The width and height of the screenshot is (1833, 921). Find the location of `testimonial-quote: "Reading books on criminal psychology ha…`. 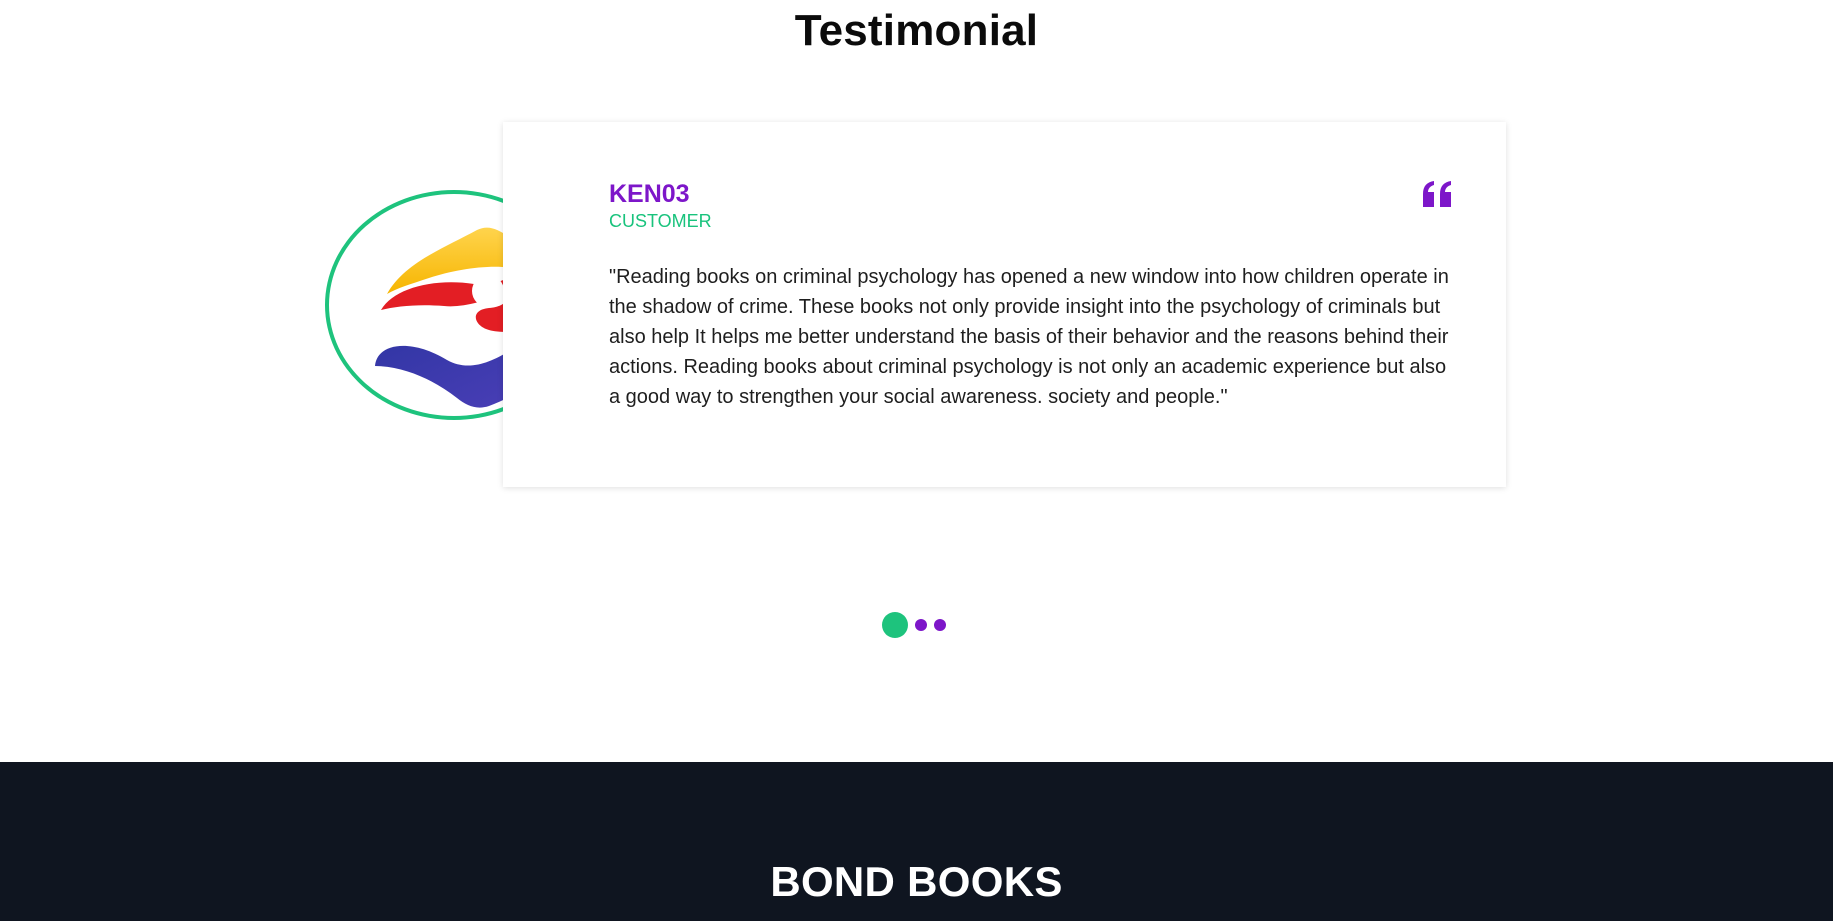

testimonial-quote: "Reading books on criminal psychology ha… is located at coordinates (1029, 337).